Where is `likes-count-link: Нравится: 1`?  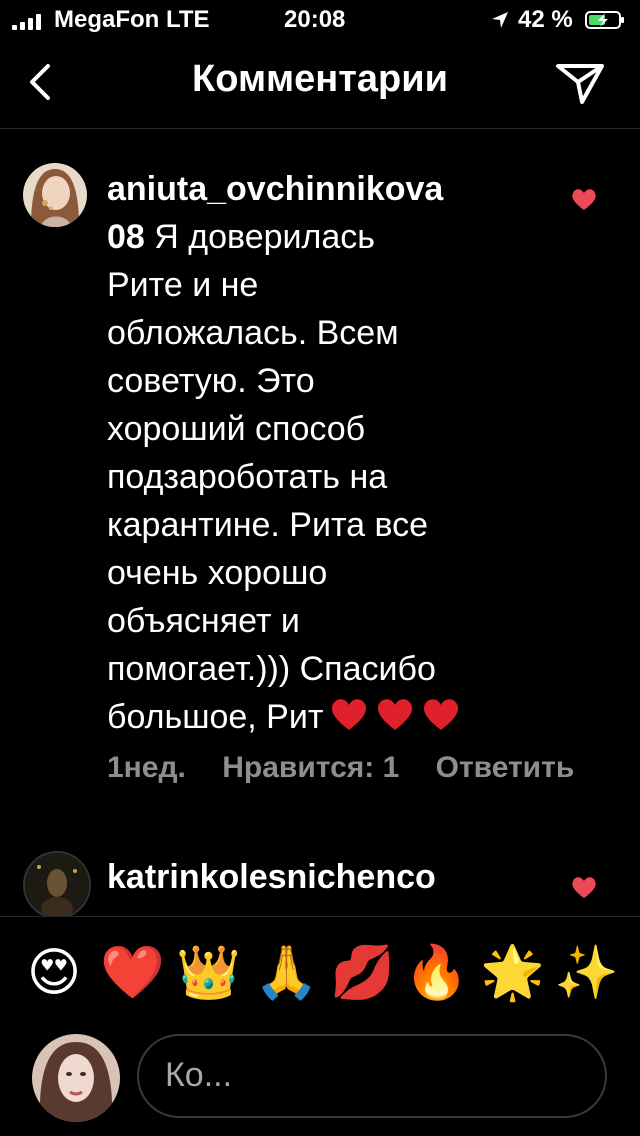 likes-count-link: Нравится: 1 is located at coordinates (310, 767).